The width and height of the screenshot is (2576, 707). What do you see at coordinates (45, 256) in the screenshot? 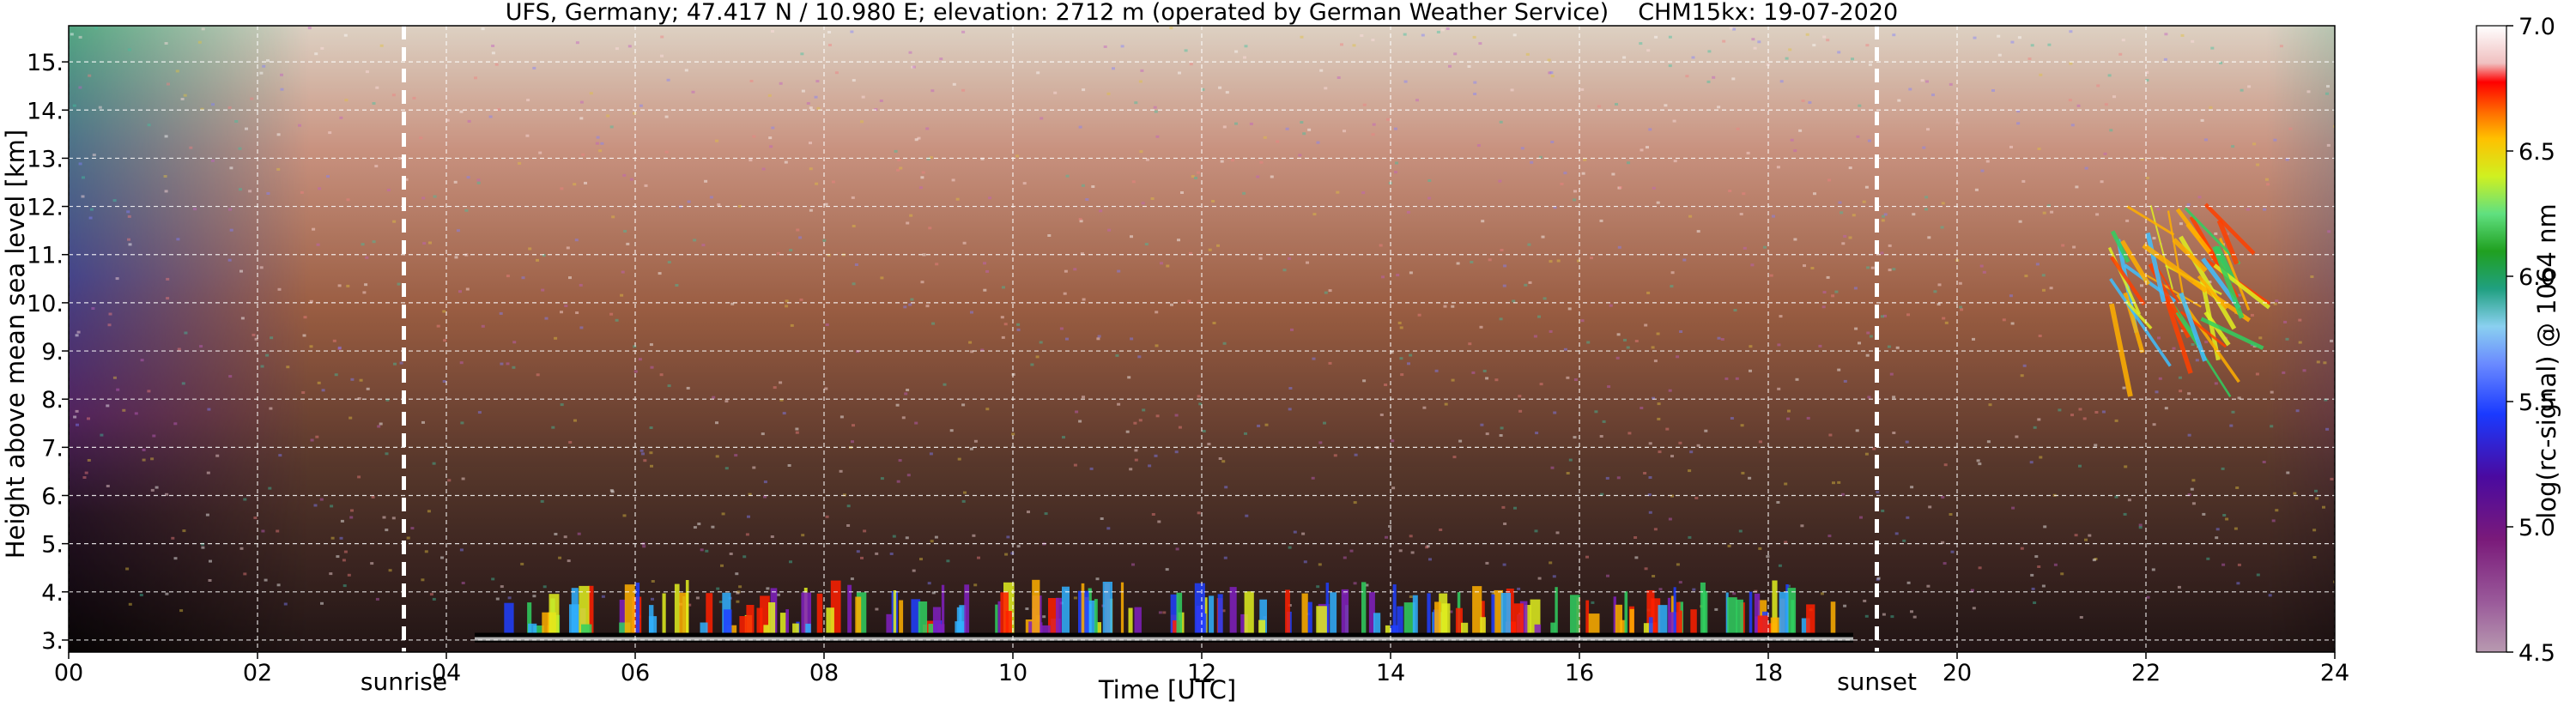
I see `y-tick-label: 11.` at bounding box center [45, 256].